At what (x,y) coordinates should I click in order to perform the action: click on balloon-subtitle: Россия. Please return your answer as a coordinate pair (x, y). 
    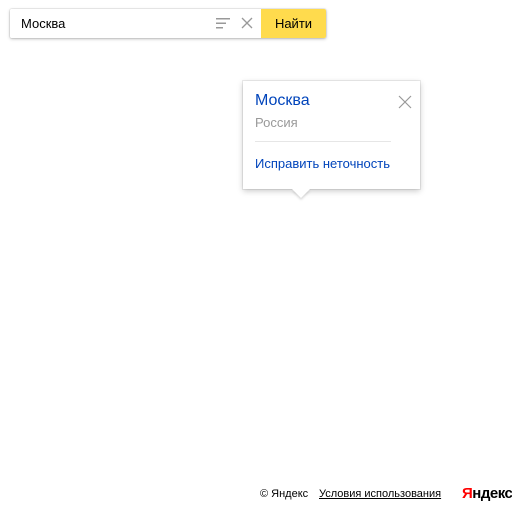
    Looking at the image, I should click on (276, 122).